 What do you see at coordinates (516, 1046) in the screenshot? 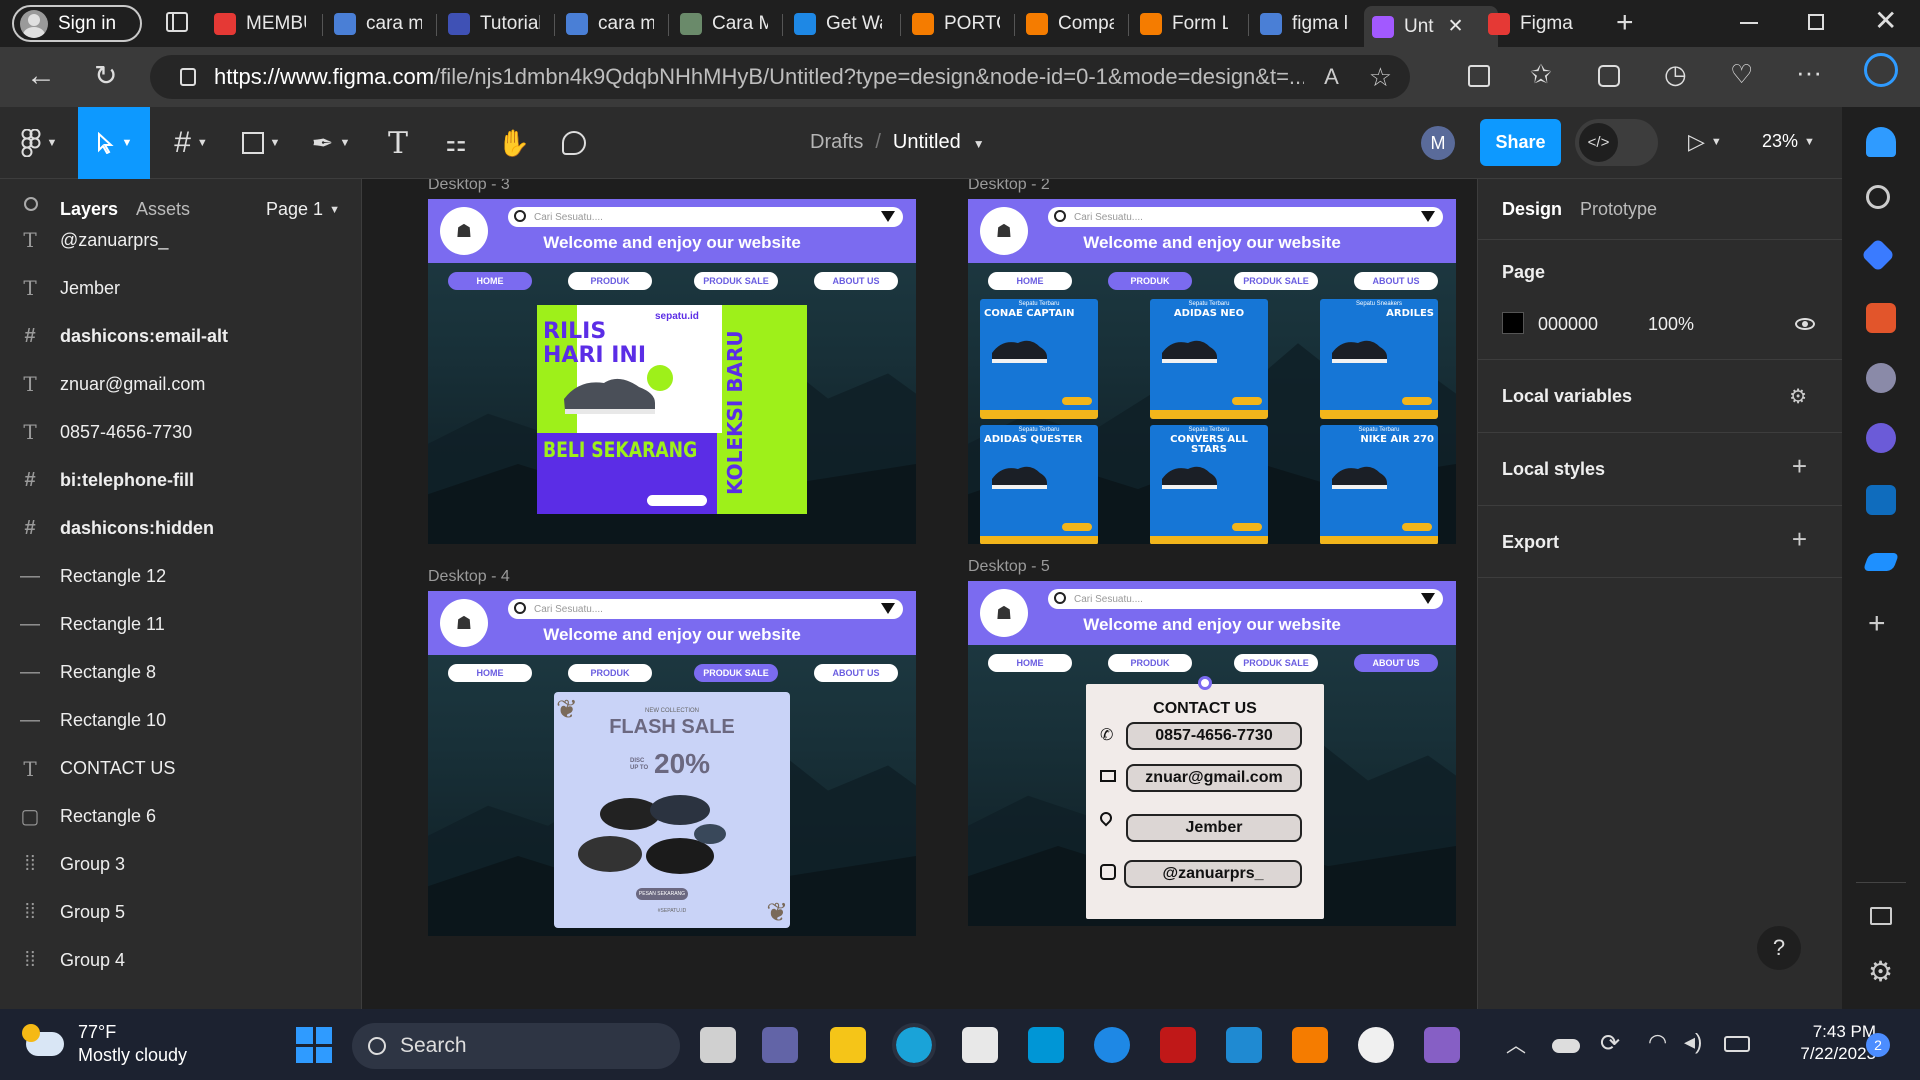
I see `taskbar-search: Search` at bounding box center [516, 1046].